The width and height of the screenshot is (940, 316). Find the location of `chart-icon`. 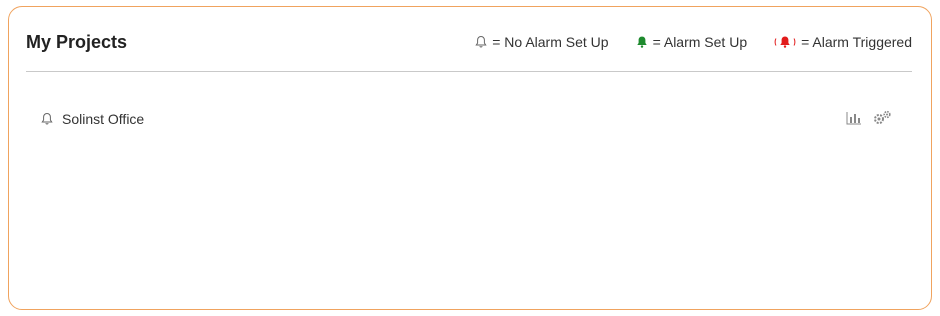

chart-icon is located at coordinates (854, 118).